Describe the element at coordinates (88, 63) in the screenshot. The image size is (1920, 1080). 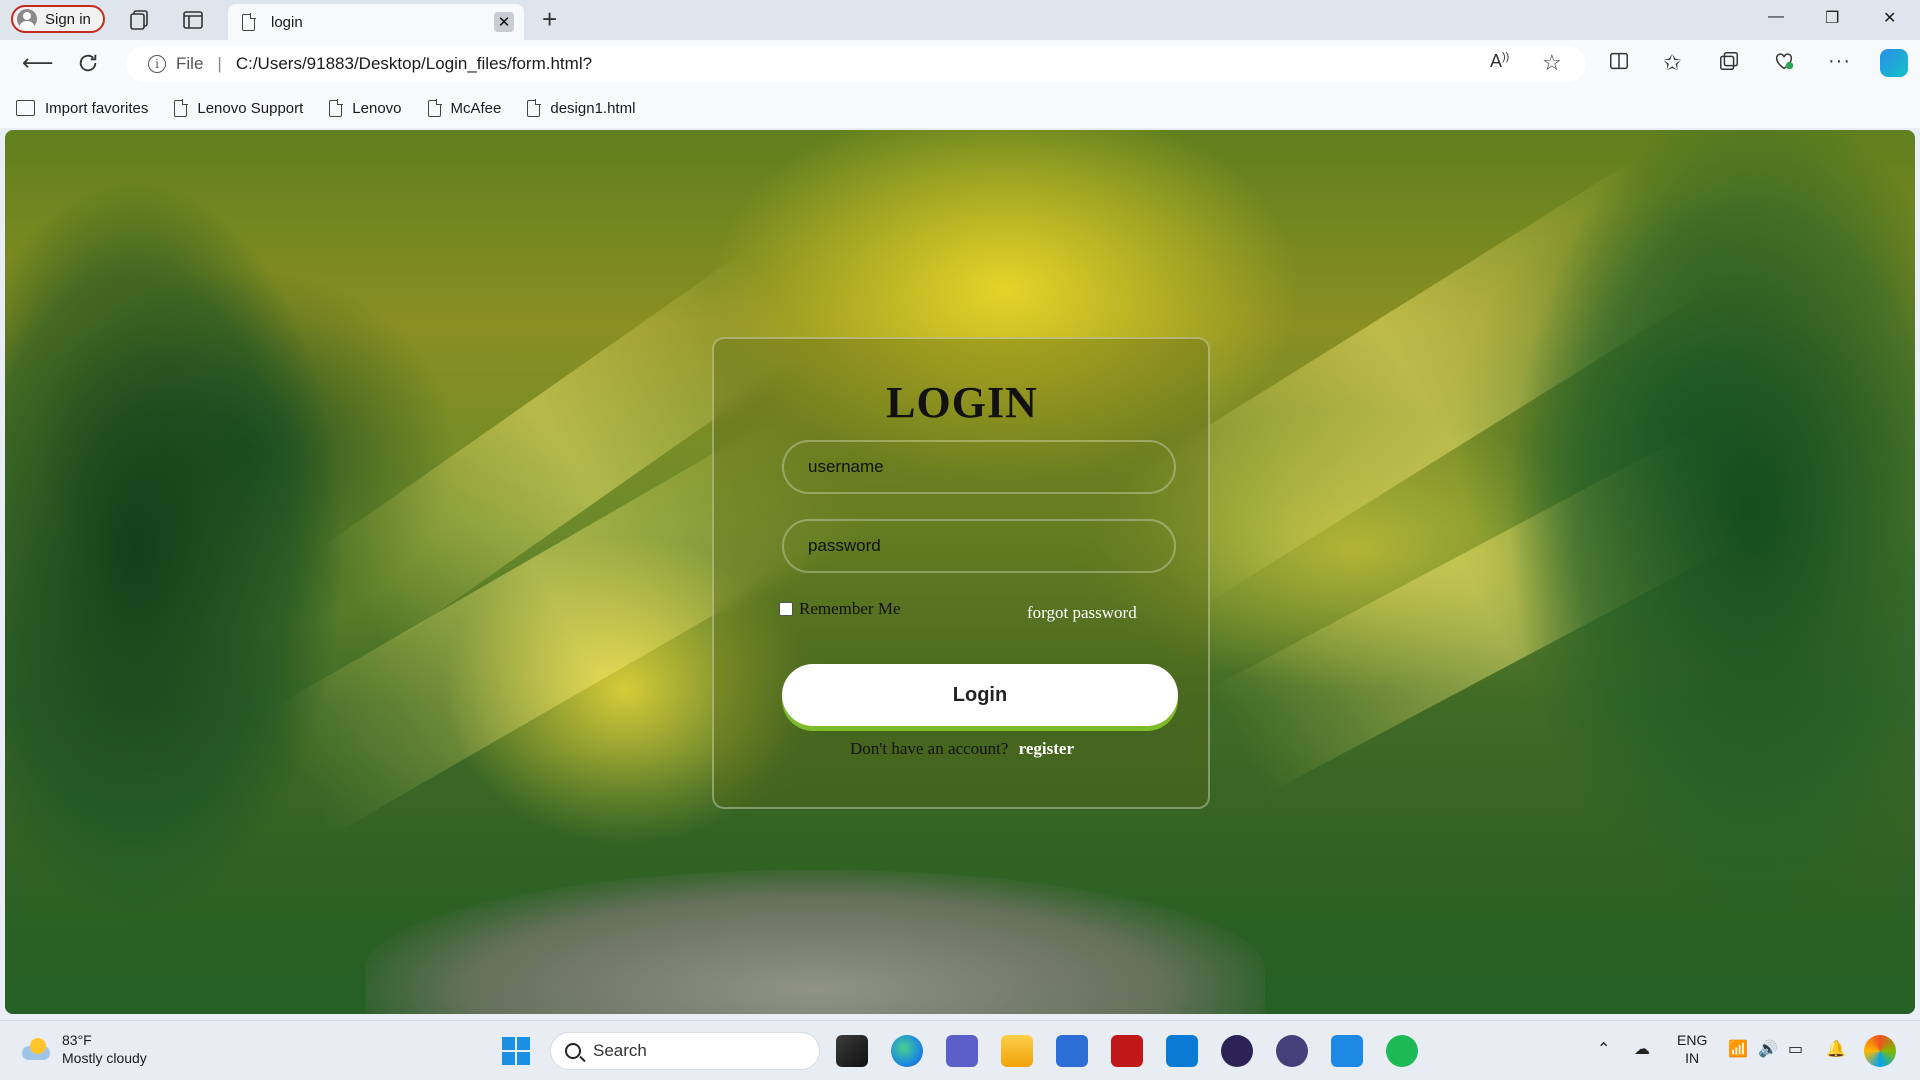
I see `refresh-icon` at that location.